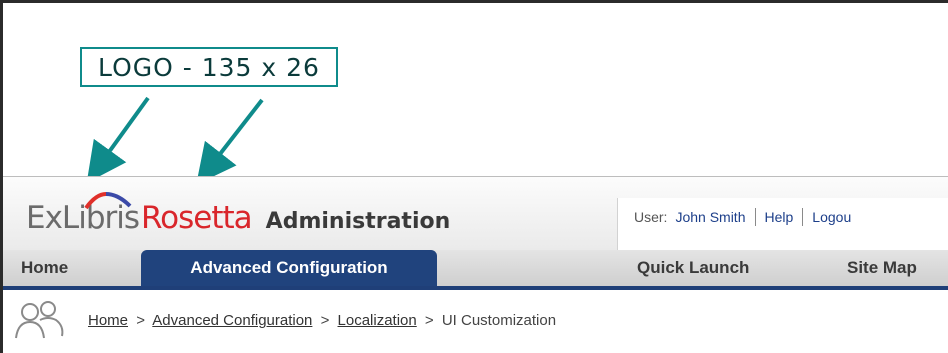 The height and width of the screenshot is (353, 948). I want to click on nav-home: Home, so click(44, 268).